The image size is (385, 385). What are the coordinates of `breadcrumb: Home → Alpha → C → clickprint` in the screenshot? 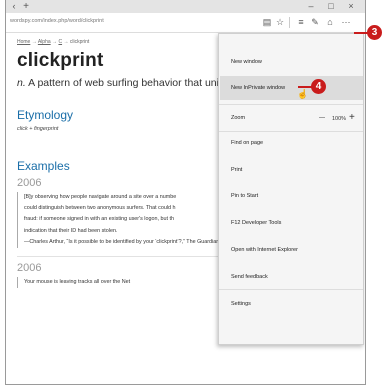 It's located at (53, 42).